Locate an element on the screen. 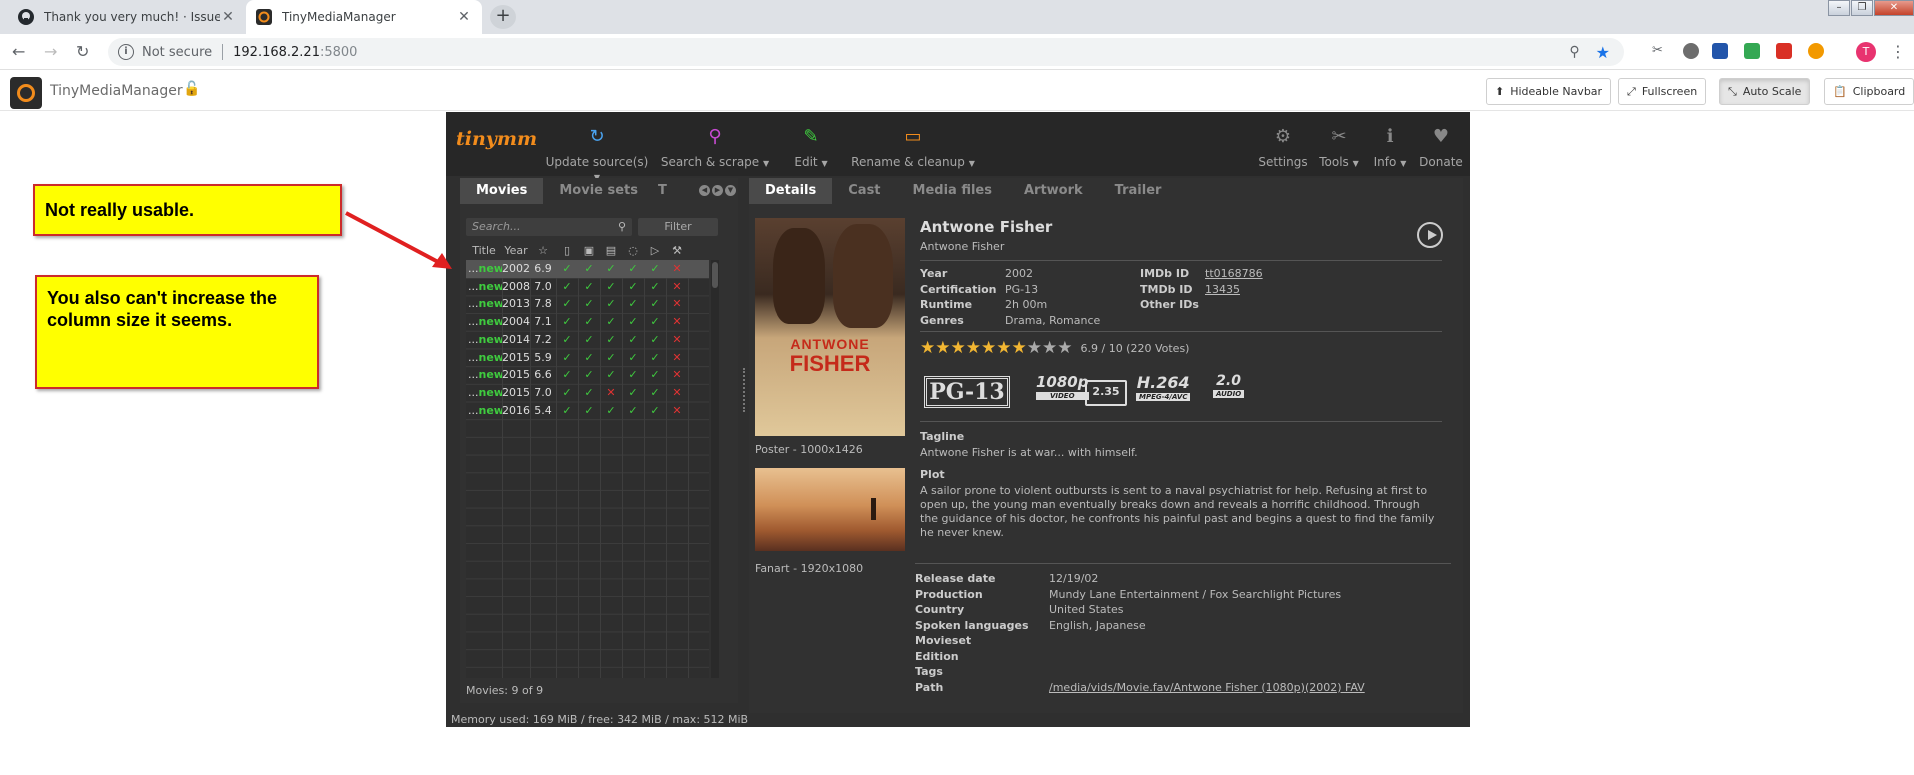 This screenshot has height=775, width=1914. clipboard-button: 📋 Clipboard is located at coordinates (1869, 91).